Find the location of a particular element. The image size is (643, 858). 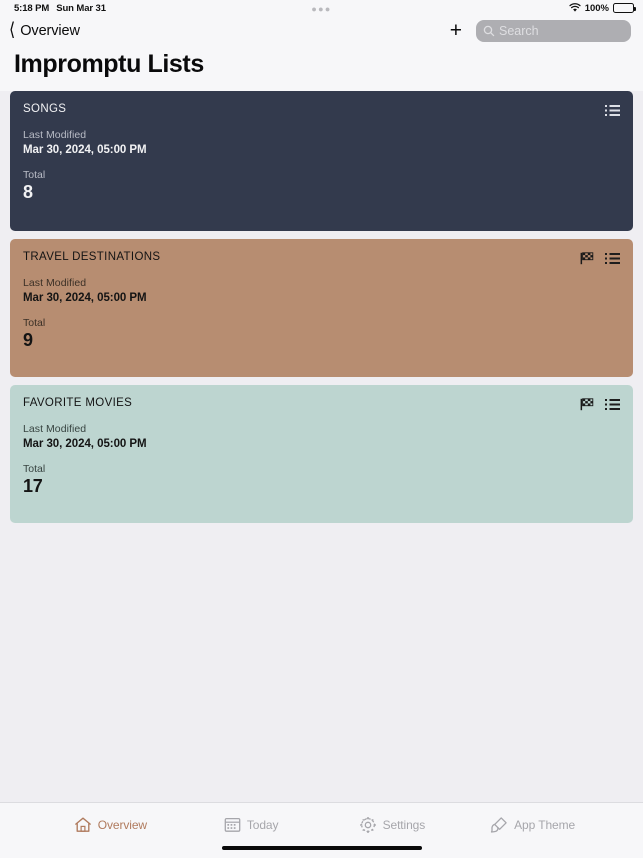

total-value: 8 is located at coordinates (28, 192).